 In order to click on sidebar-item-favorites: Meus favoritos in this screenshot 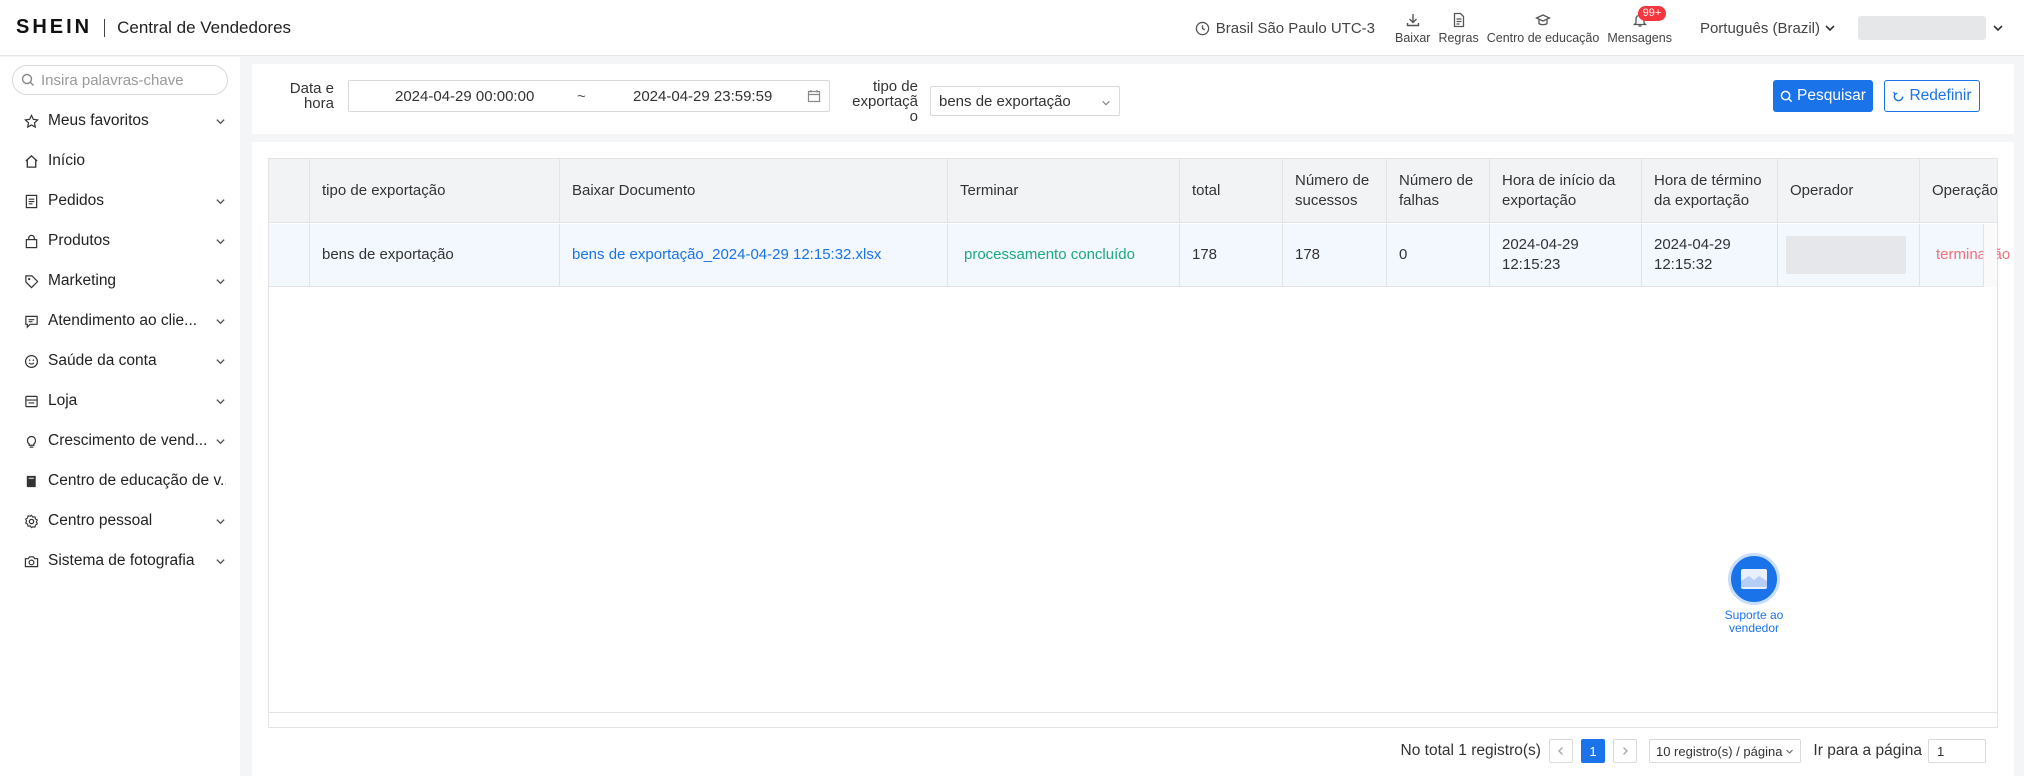, I will do `click(120, 121)`.